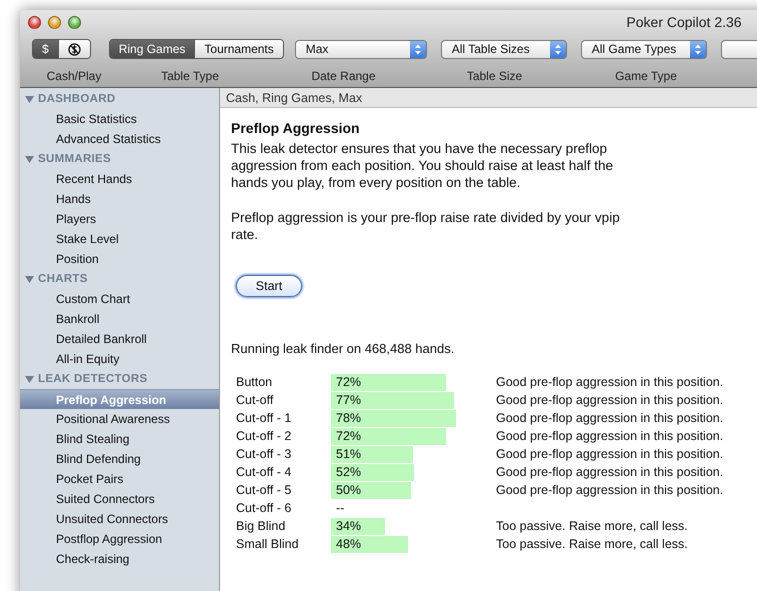 The height and width of the screenshot is (591, 757). What do you see at coordinates (340, 507) in the screenshot?
I see `aggression-value: --` at bounding box center [340, 507].